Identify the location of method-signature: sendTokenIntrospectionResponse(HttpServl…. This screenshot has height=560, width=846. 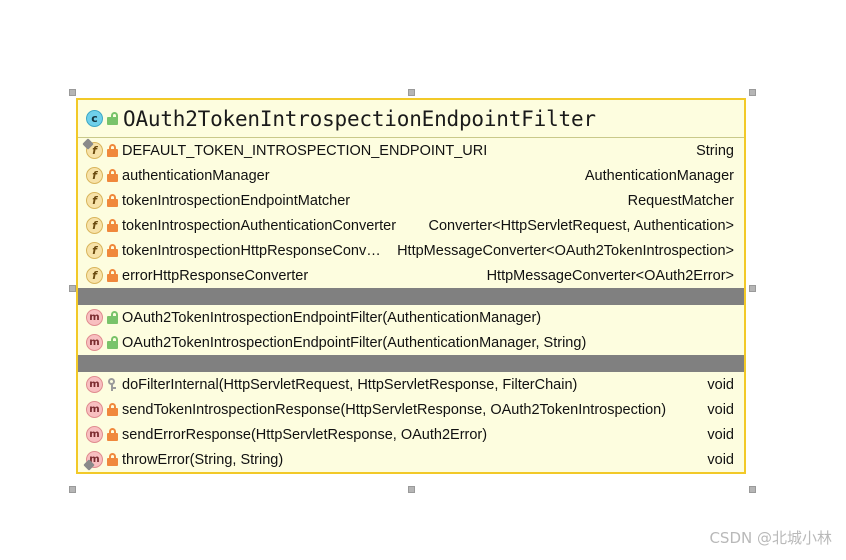
(394, 409).